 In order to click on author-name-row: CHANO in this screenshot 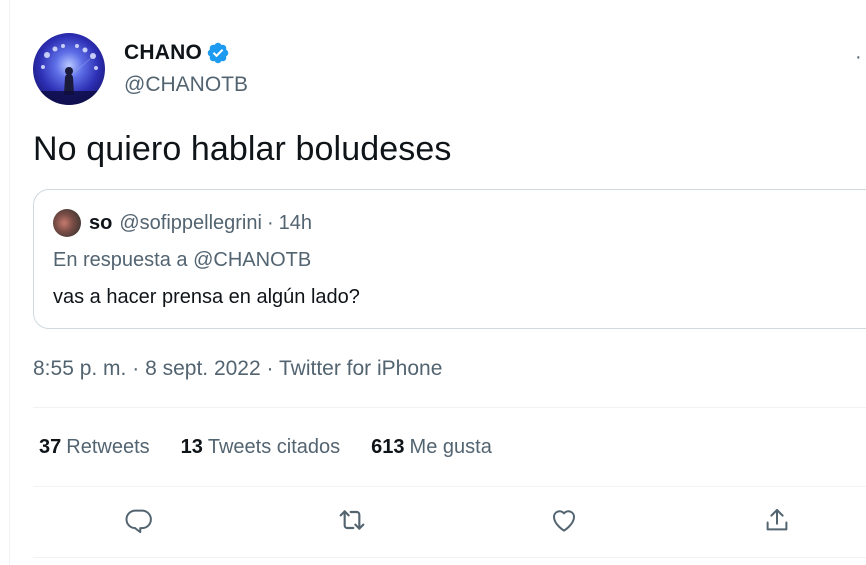, I will do `click(177, 53)`.